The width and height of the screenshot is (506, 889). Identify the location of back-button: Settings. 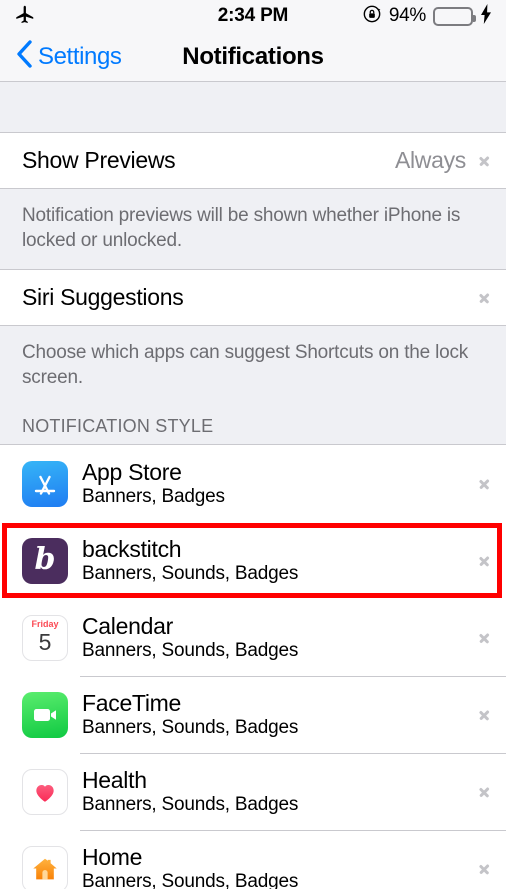
(68, 56).